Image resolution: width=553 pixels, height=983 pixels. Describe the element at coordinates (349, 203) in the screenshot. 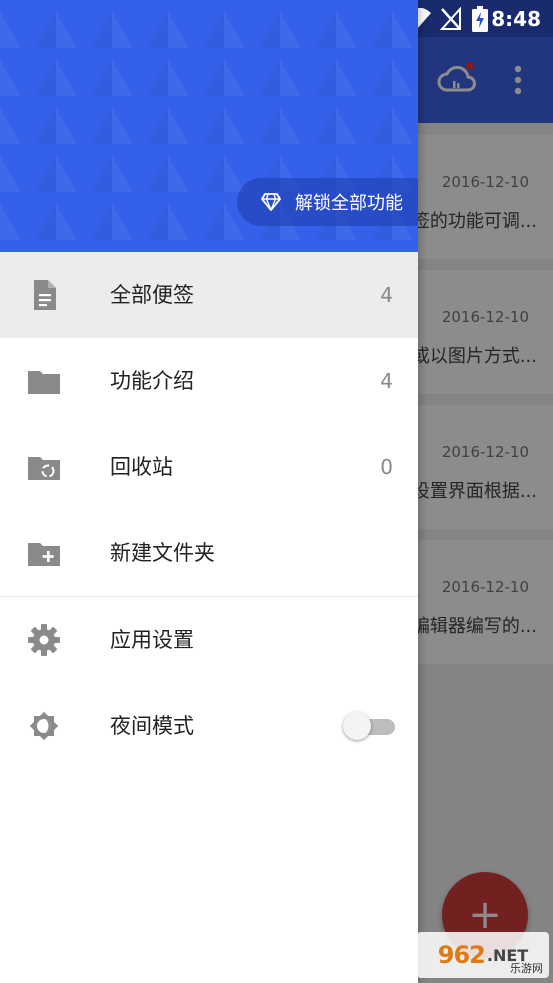

I see `unlock-label: 解锁全部功能` at that location.